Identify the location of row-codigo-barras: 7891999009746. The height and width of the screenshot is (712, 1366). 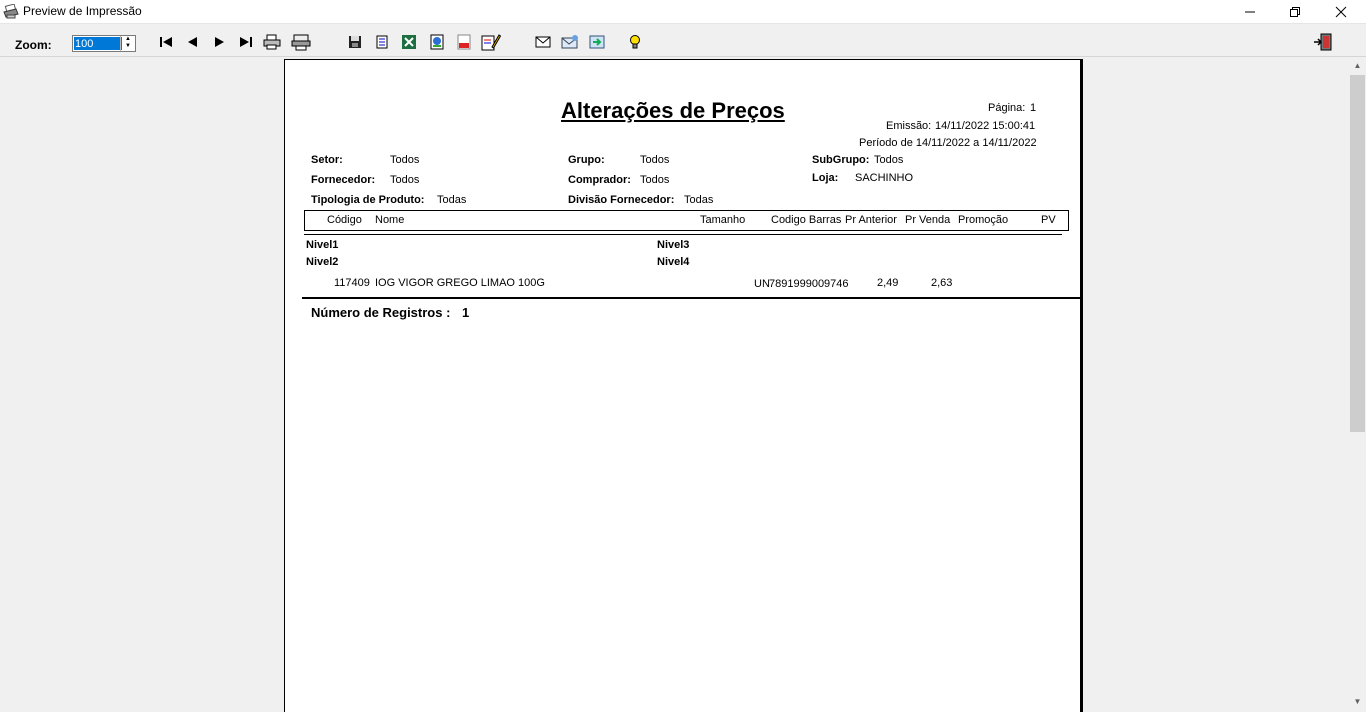
(809, 284).